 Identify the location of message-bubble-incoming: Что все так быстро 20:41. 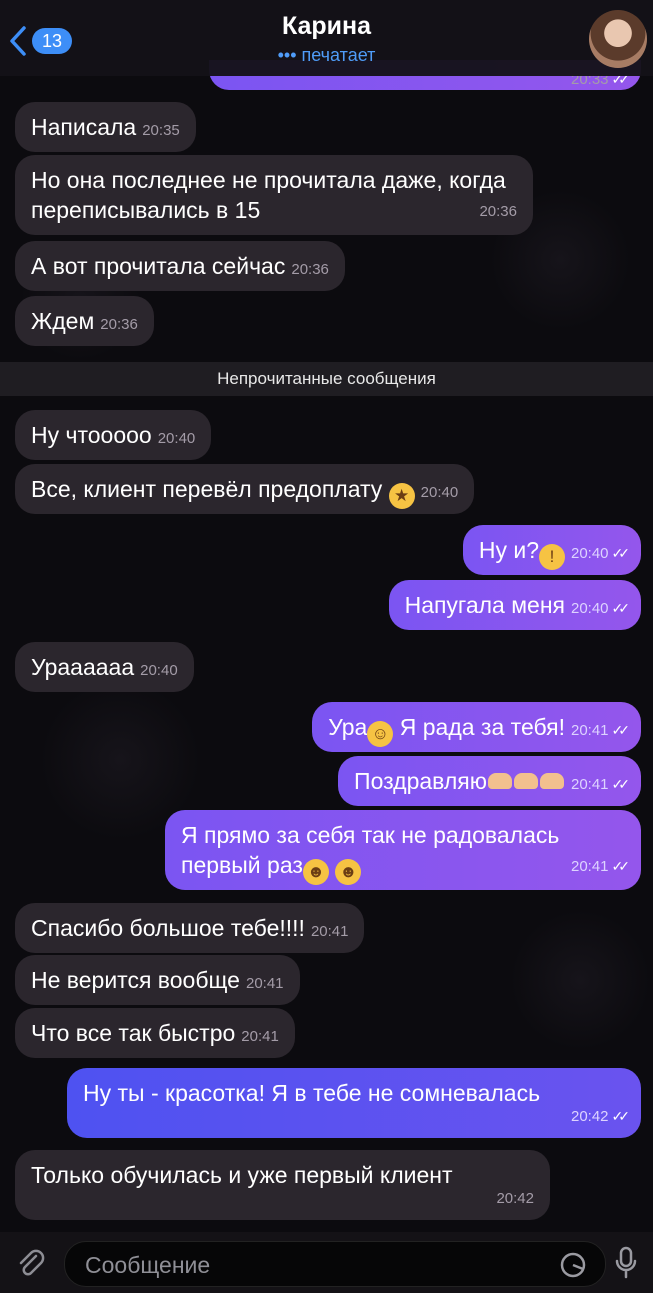
(155, 1033).